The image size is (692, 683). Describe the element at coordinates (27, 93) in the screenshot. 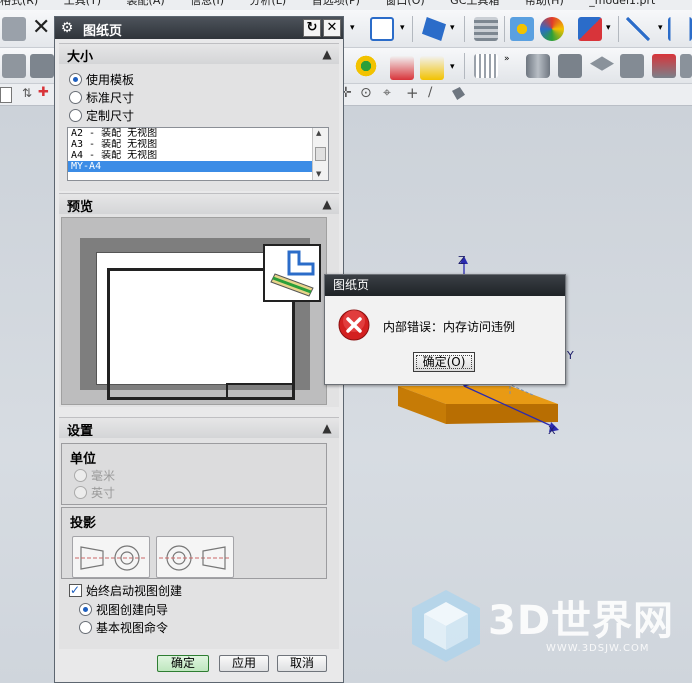

I see `snap-point-icon: ⇅` at that location.